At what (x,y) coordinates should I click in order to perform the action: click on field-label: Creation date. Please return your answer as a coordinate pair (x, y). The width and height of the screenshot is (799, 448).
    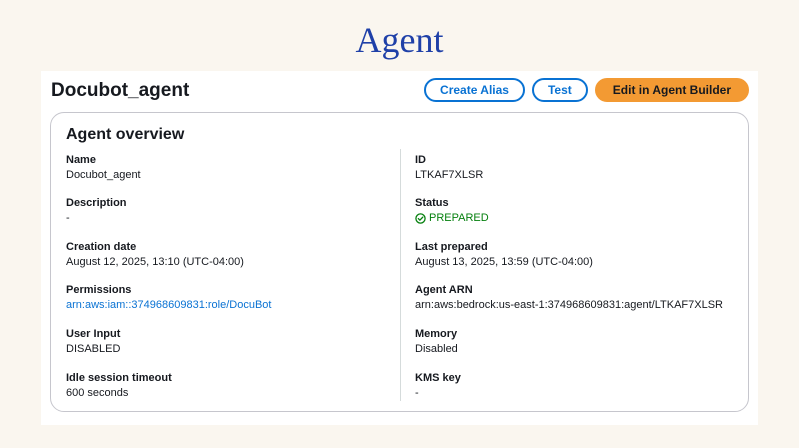
    Looking at the image, I should click on (101, 247).